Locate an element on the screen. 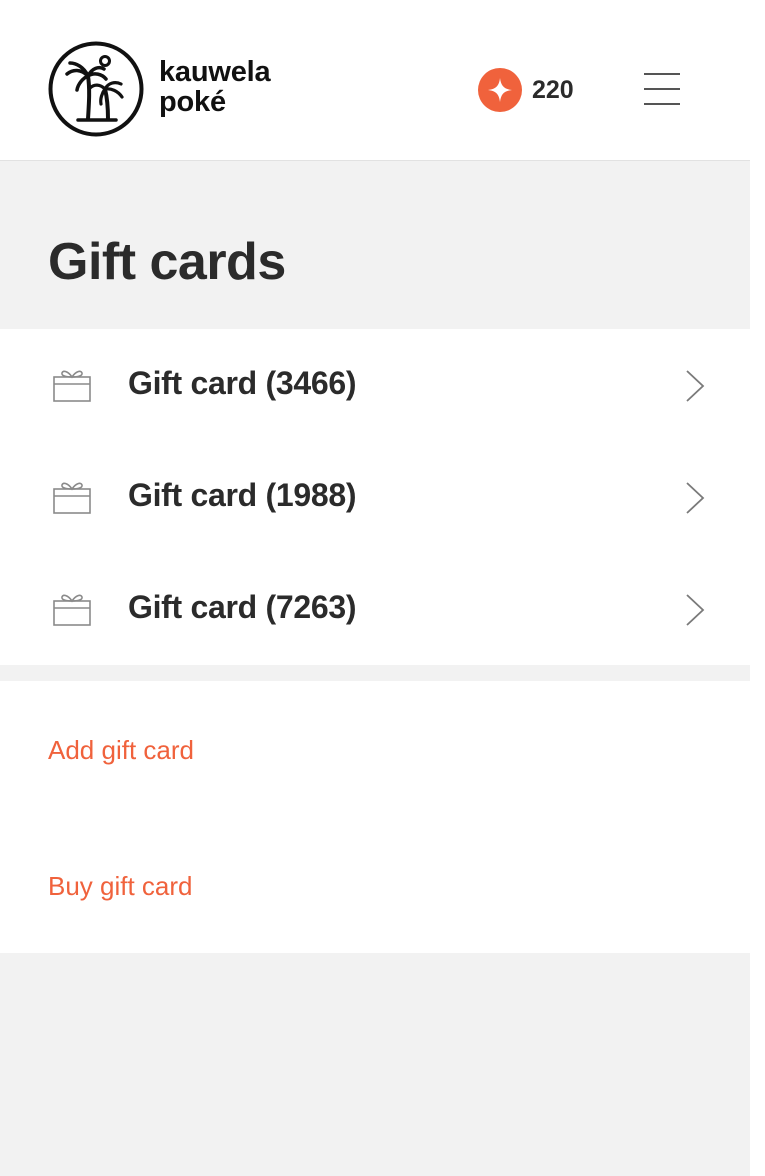  points-indicator: 220 is located at coordinates (526, 90).